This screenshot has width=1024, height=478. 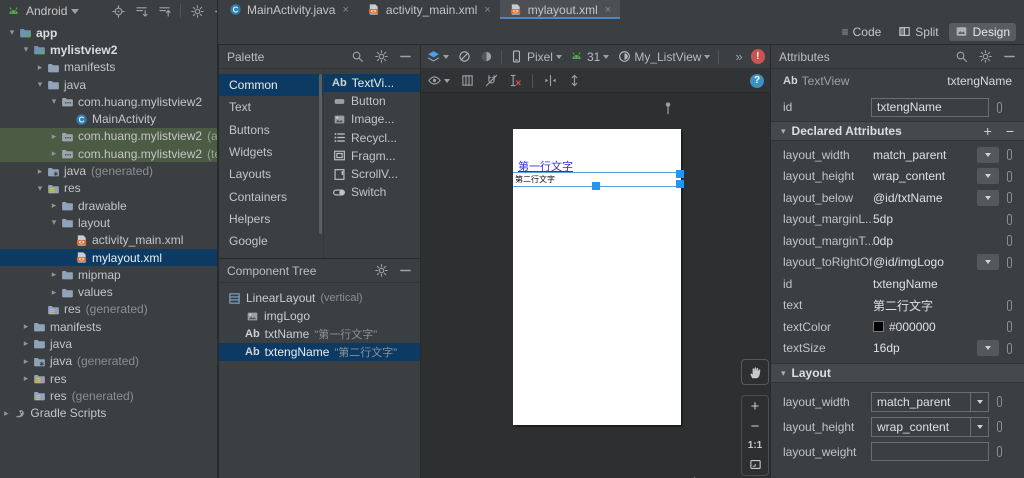 What do you see at coordinates (164, 11) in the screenshot?
I see `collapse-all-icon` at bounding box center [164, 11].